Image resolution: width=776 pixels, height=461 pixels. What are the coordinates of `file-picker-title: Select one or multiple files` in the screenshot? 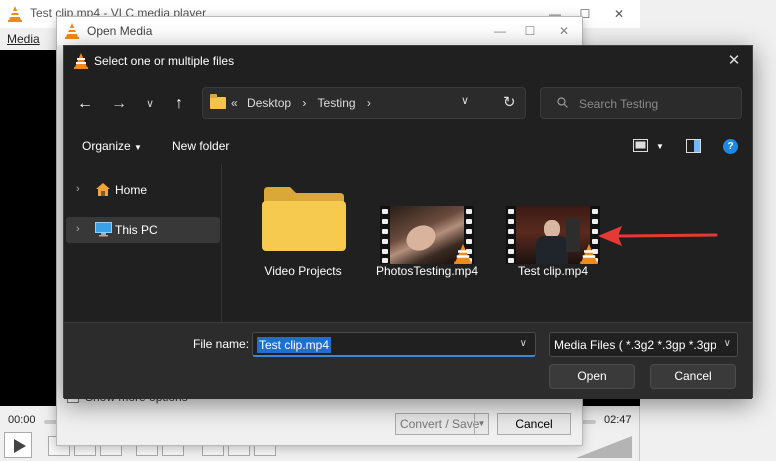 It's located at (164, 61).